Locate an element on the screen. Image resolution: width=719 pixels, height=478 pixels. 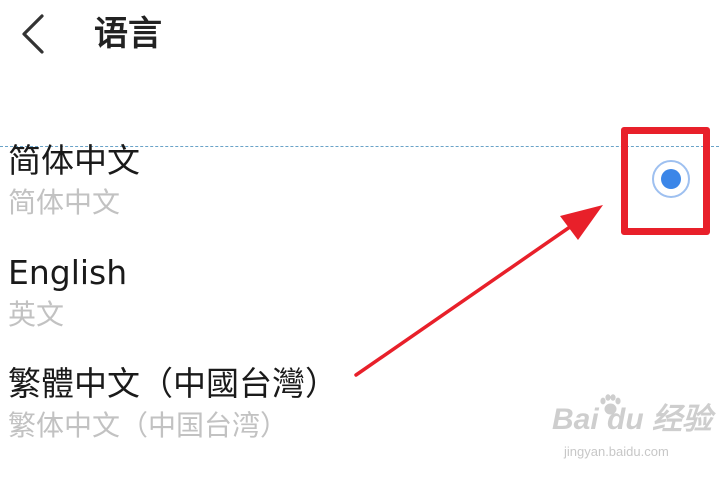
paw-icon is located at coordinates (610, 404).